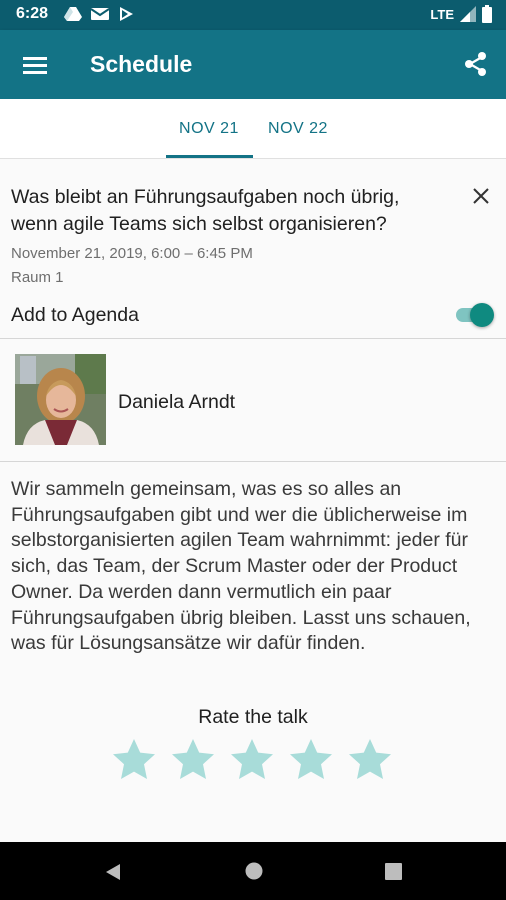 The width and height of the screenshot is (506, 900). Describe the element at coordinates (35, 65) in the screenshot. I see `menu-icon` at that location.